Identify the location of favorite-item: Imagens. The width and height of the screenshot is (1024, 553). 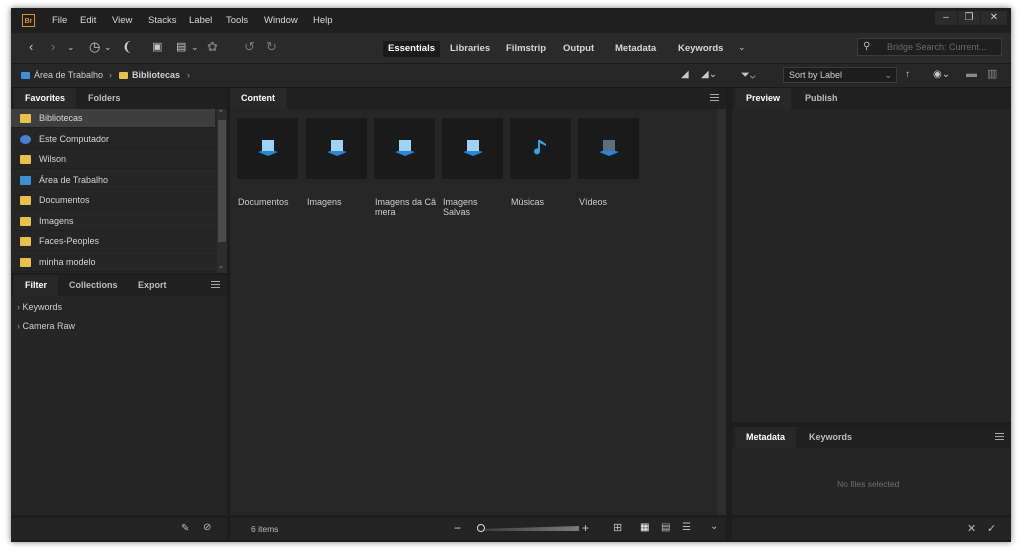
(113, 221).